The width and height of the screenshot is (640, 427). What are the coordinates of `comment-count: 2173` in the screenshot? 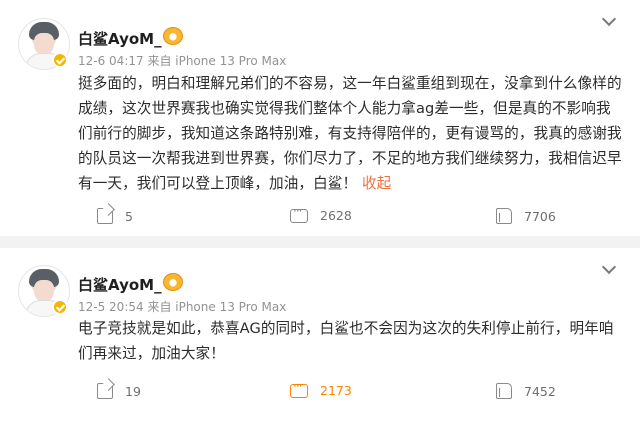 It's located at (336, 390).